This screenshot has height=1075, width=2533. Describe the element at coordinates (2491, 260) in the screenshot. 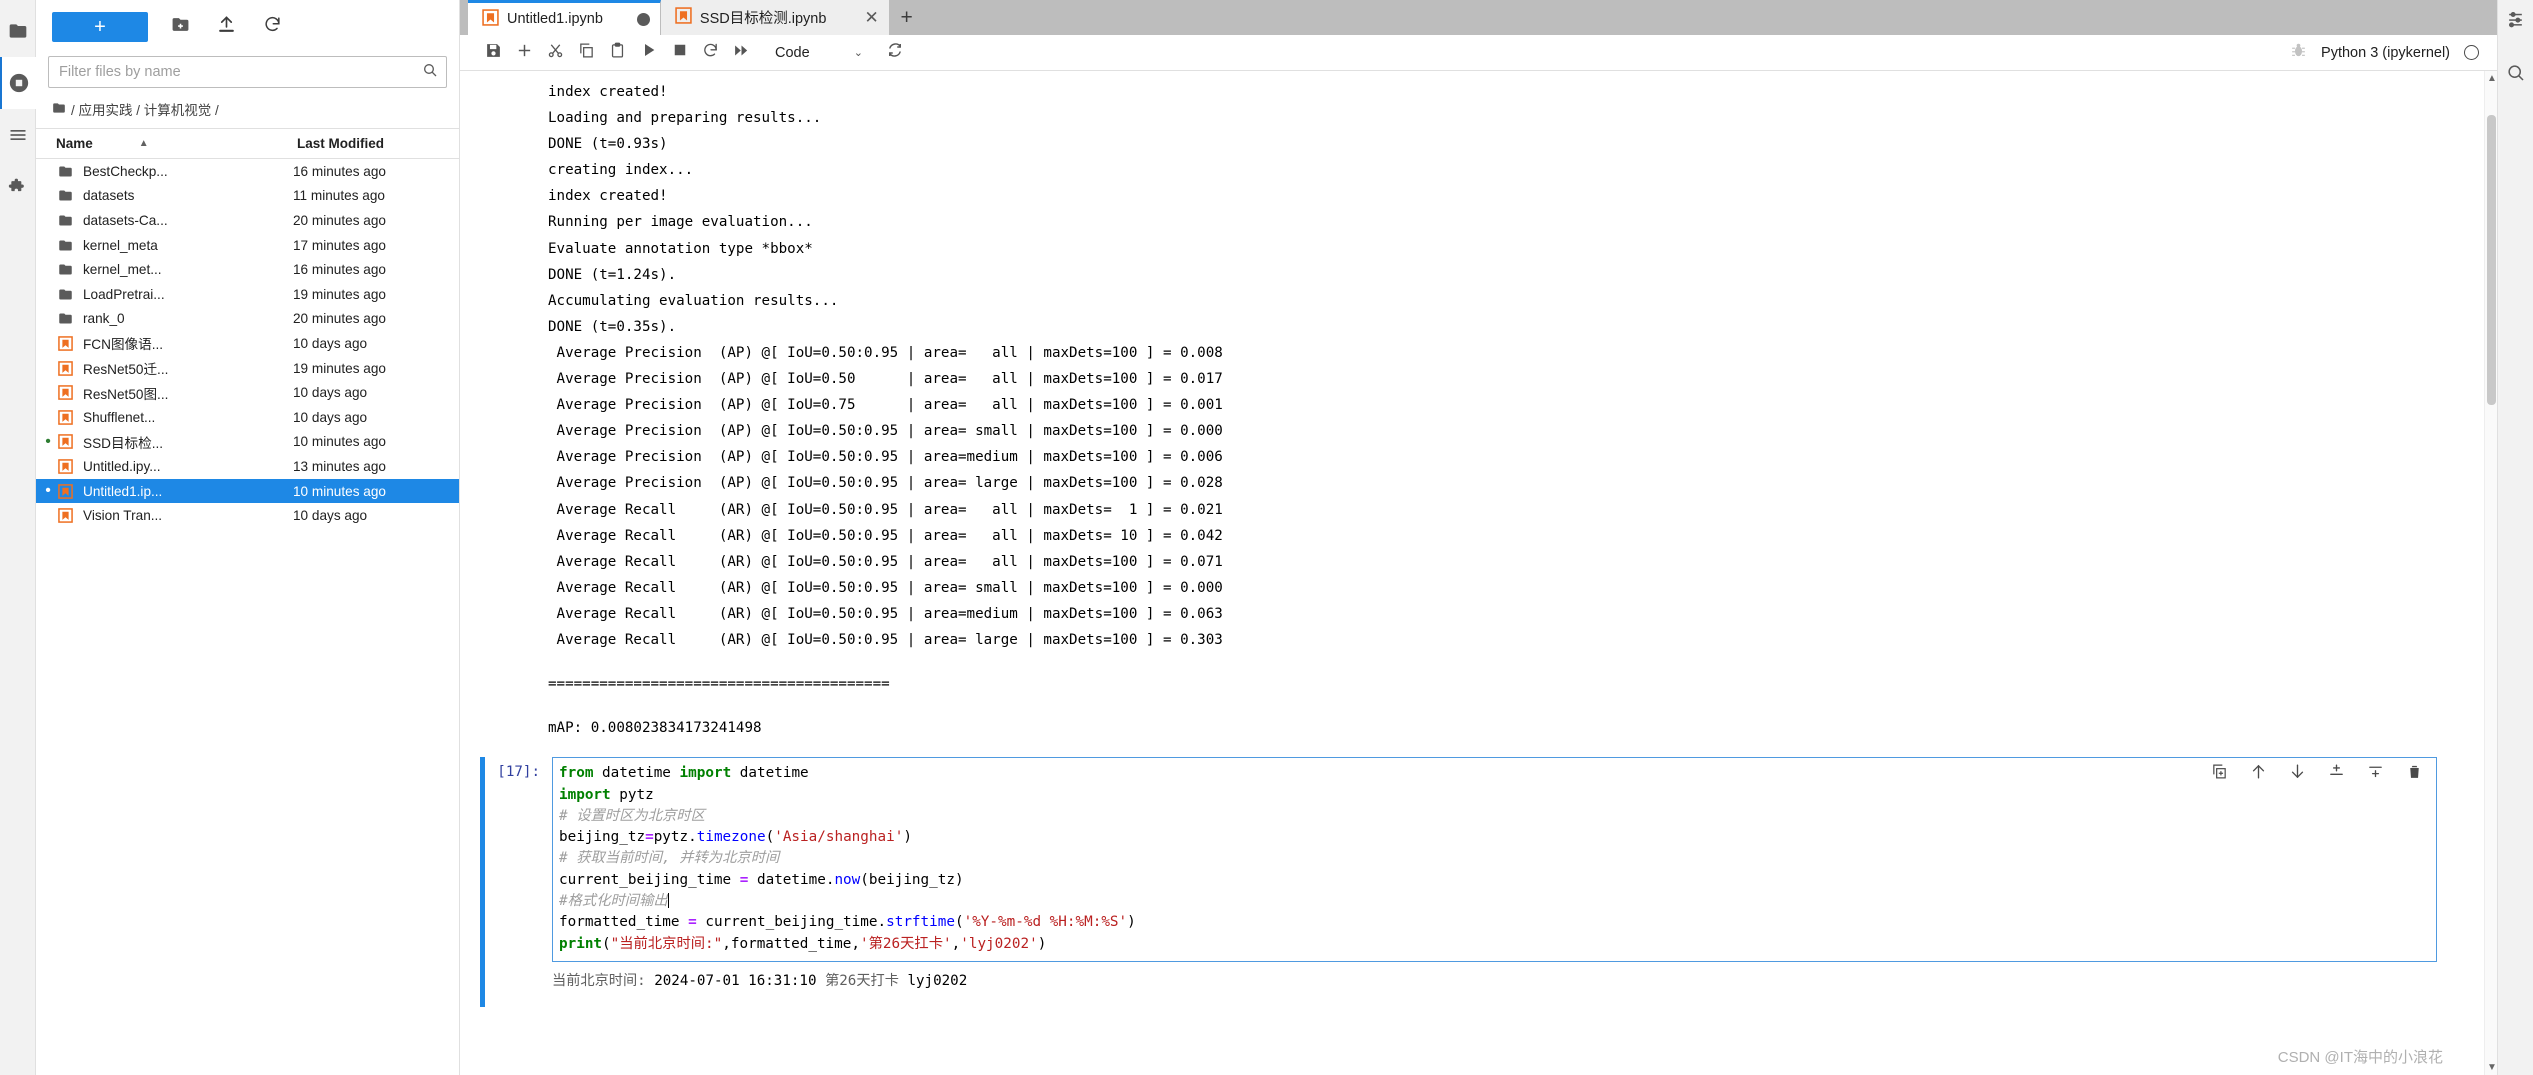

I see `scrollbar-thumb` at that location.